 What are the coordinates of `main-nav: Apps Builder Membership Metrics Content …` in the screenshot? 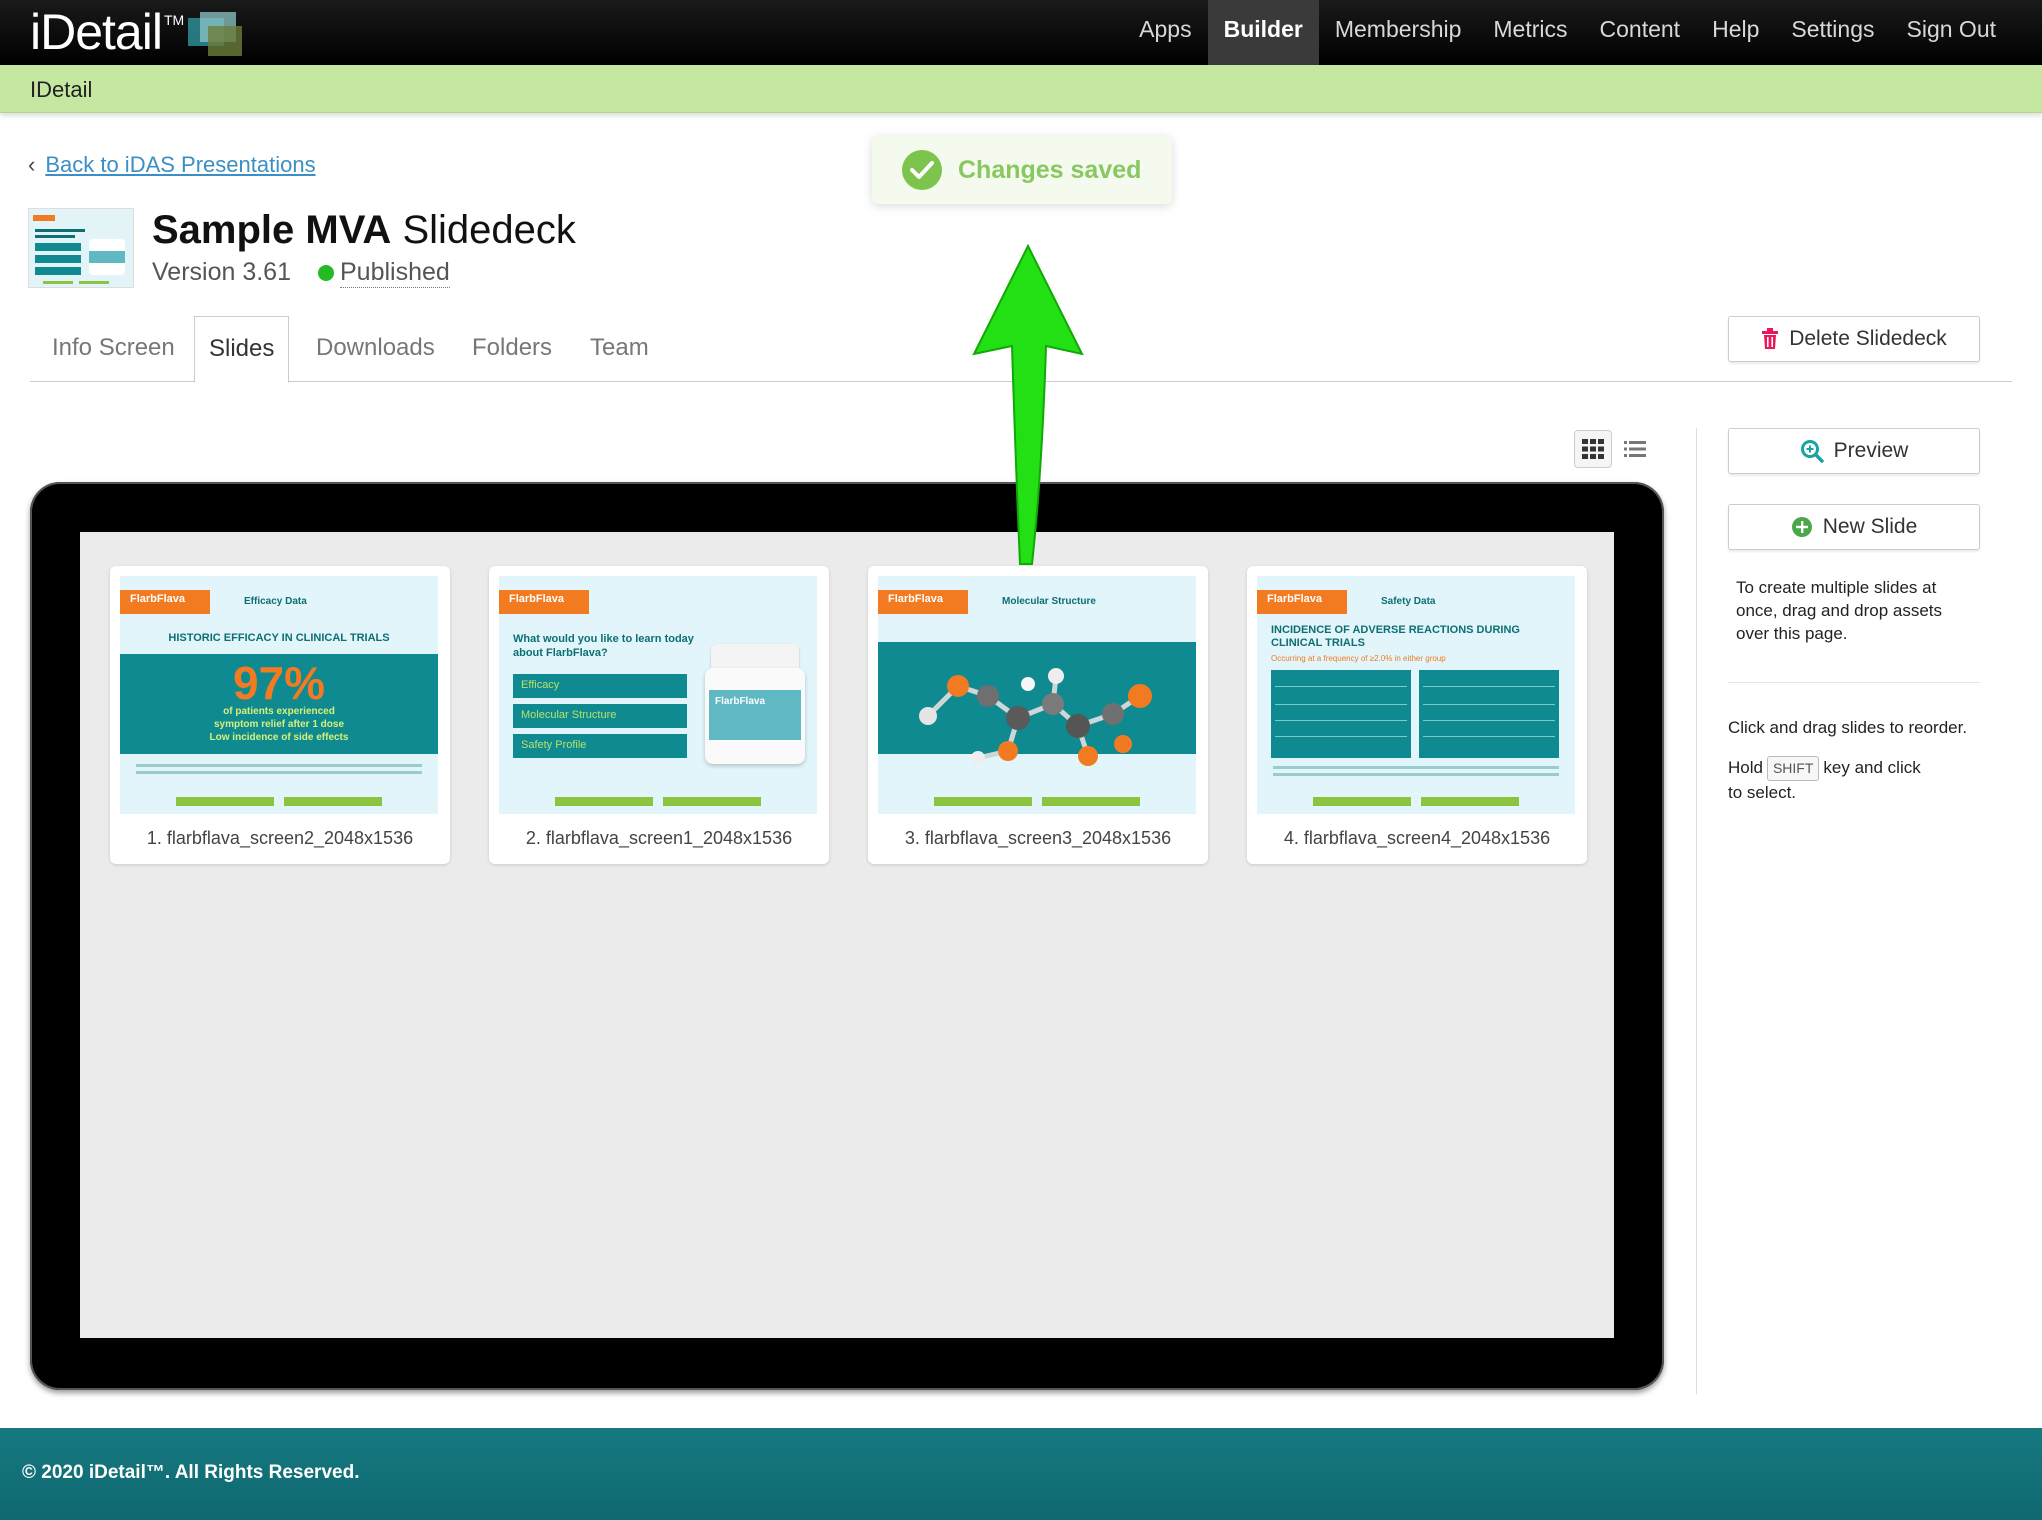 It's located at (1567, 32).